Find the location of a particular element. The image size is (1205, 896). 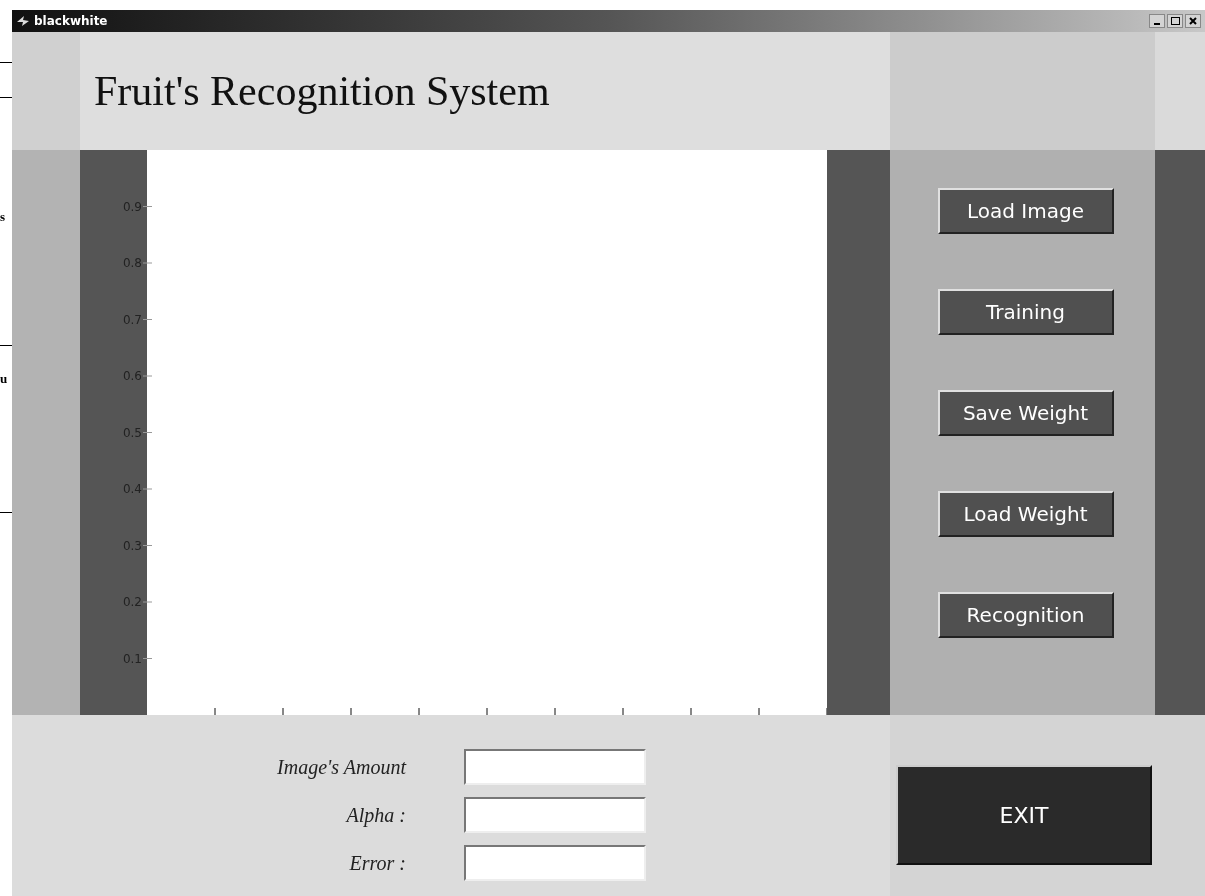

action-button: Load Weight is located at coordinates (1025, 514).